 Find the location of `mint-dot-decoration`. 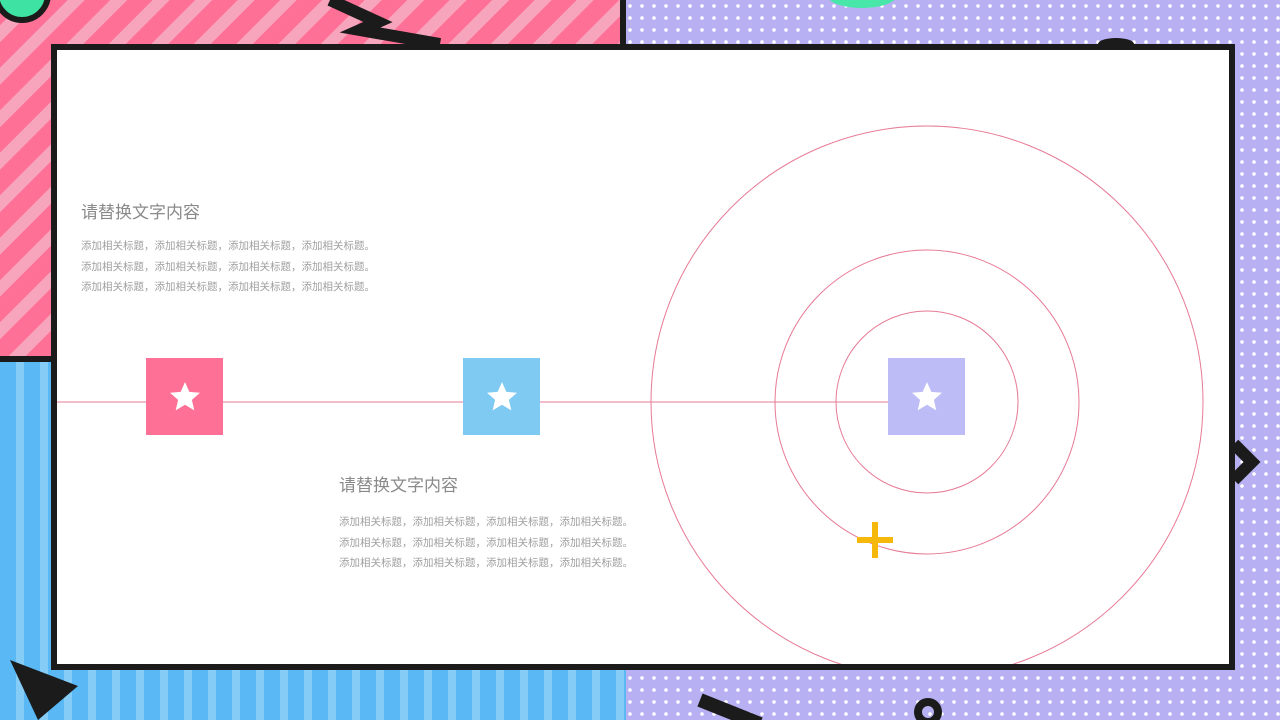

mint-dot-decoration is located at coordinates (862, 4).